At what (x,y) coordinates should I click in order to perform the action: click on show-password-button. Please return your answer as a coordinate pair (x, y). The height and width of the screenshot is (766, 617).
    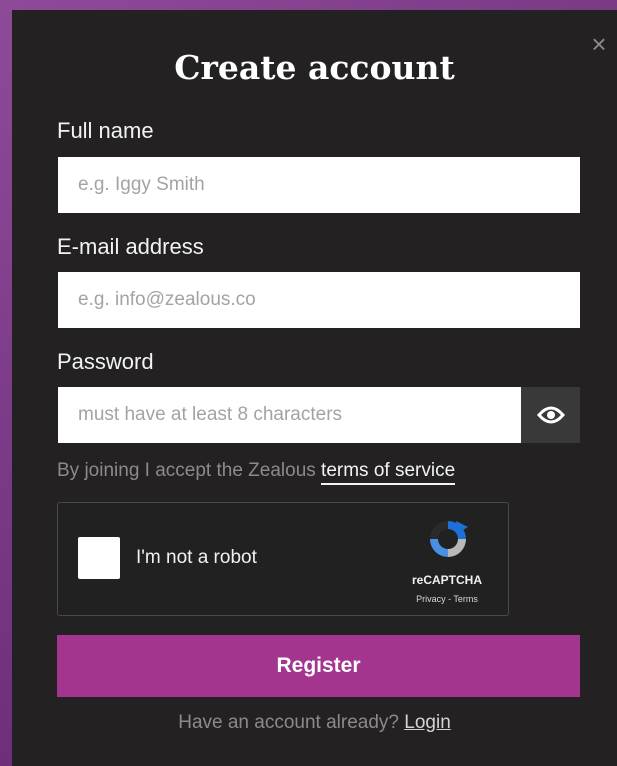
    Looking at the image, I should click on (550, 415).